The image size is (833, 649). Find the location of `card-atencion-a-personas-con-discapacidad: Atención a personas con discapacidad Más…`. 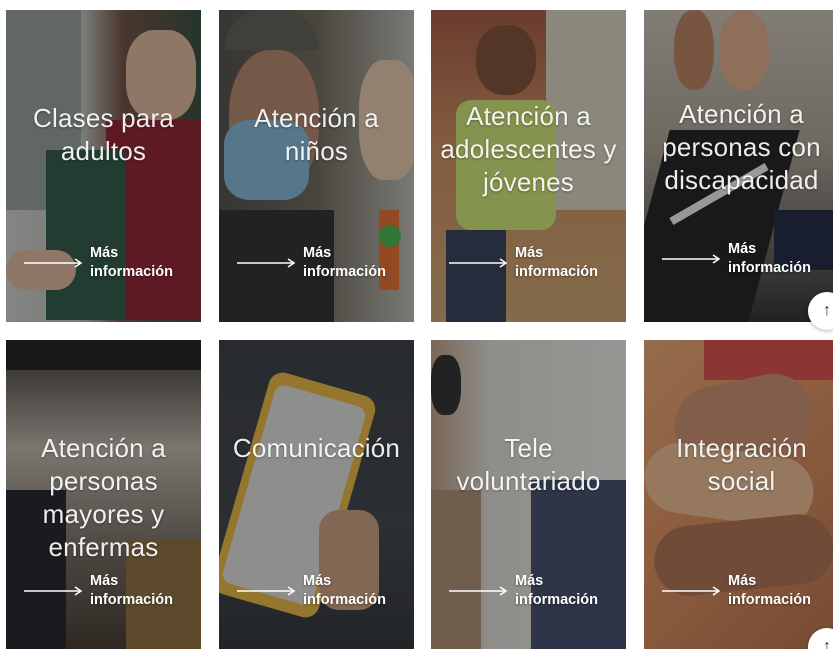

card-atencion-a-personas-con-discapacidad: Atención a personas con discapacidad Más… is located at coordinates (738, 166).